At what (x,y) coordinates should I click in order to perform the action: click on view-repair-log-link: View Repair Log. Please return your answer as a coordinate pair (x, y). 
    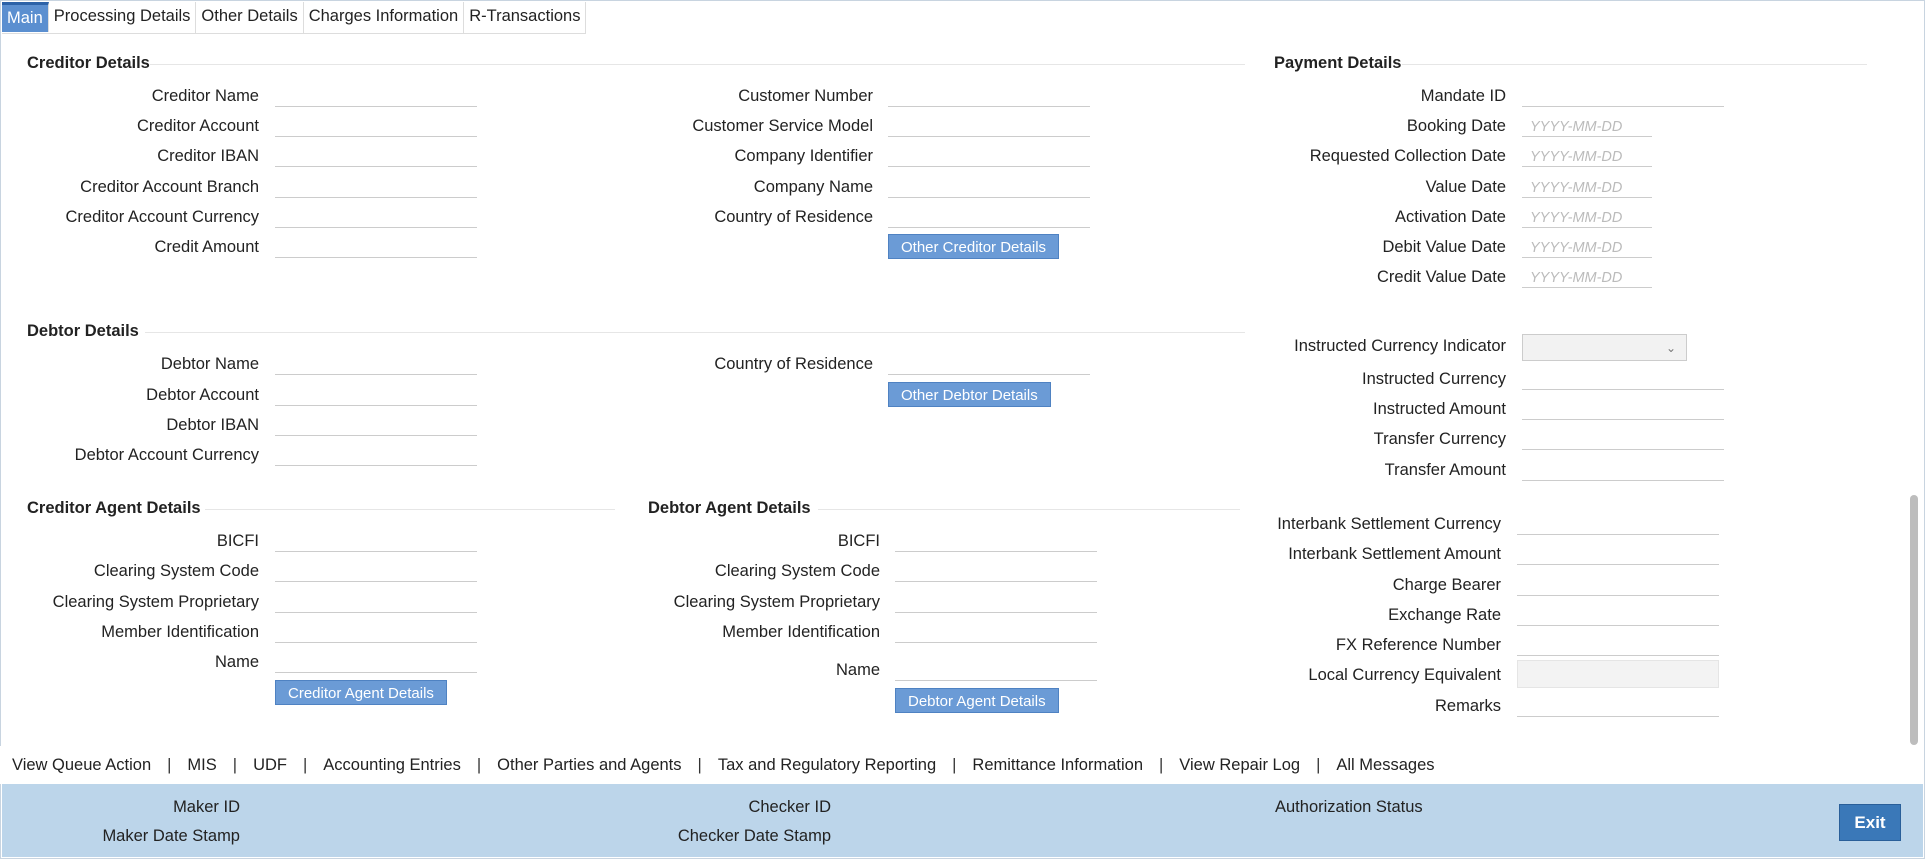
    Looking at the image, I should click on (1239, 765).